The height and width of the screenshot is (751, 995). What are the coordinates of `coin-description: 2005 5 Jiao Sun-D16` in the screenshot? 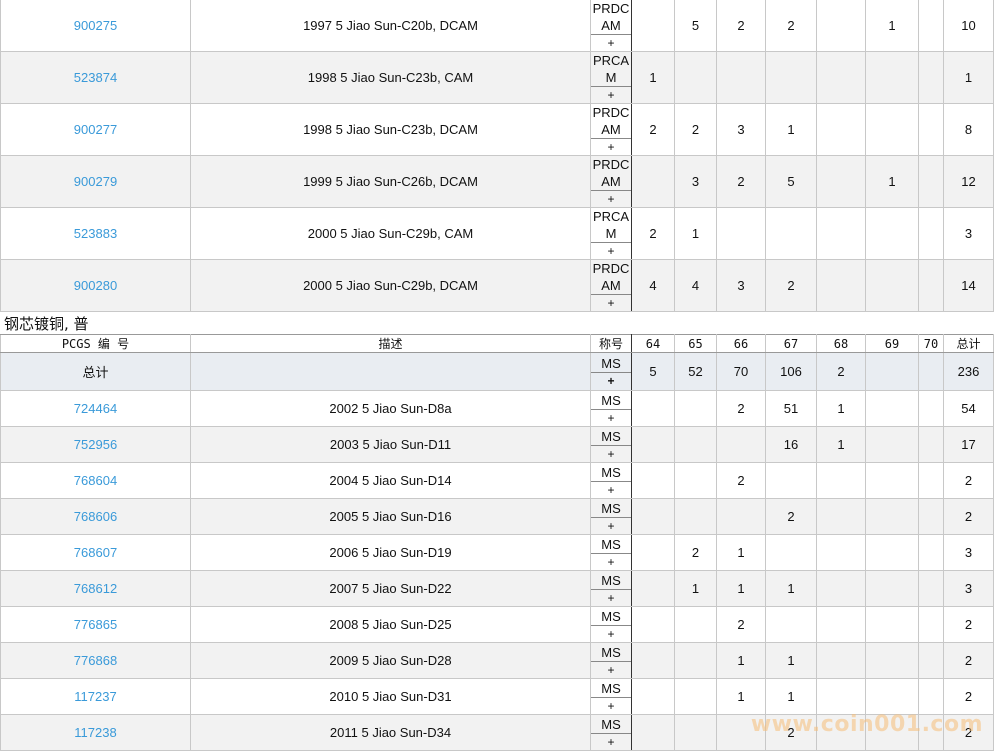 It's located at (390, 516).